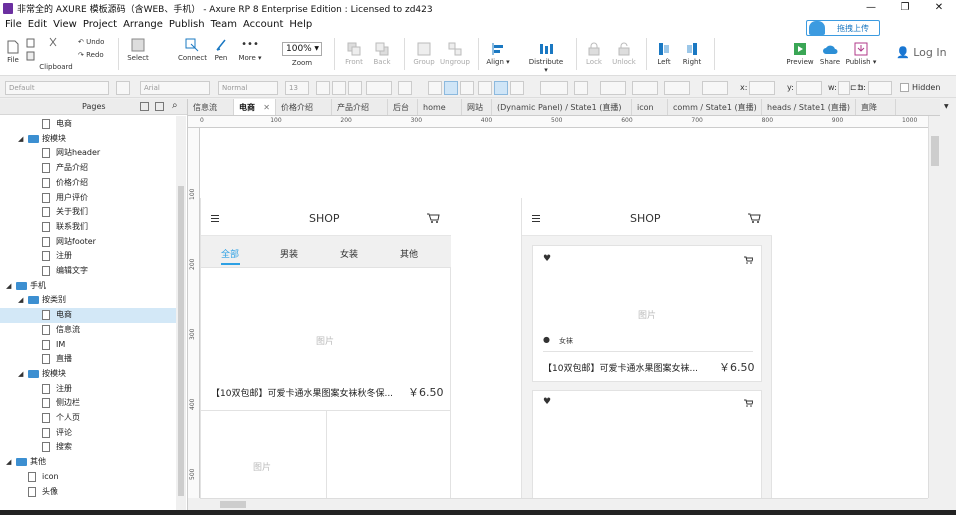  What do you see at coordinates (31, 57) in the screenshot?
I see `paste-button` at bounding box center [31, 57].